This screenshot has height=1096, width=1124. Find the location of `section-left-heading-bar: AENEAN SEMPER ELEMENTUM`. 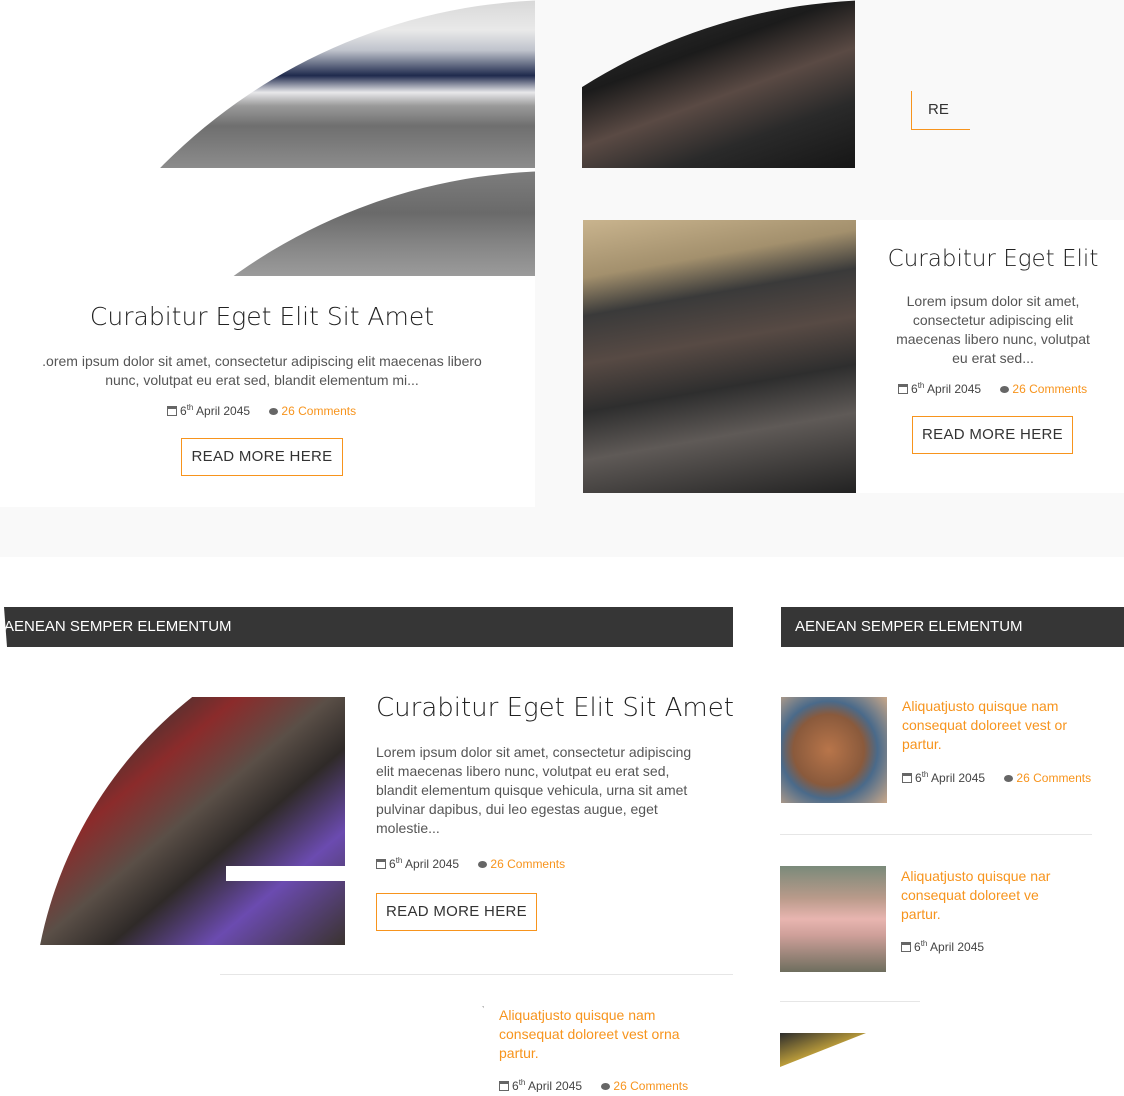

section-left-heading-bar: AENEAN SEMPER ELEMENTUM is located at coordinates (368, 627).